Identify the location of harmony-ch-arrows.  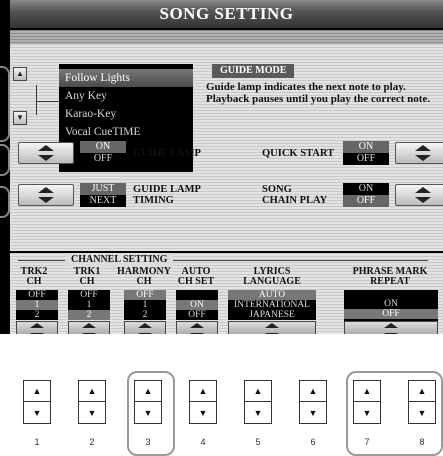
(145, 327).